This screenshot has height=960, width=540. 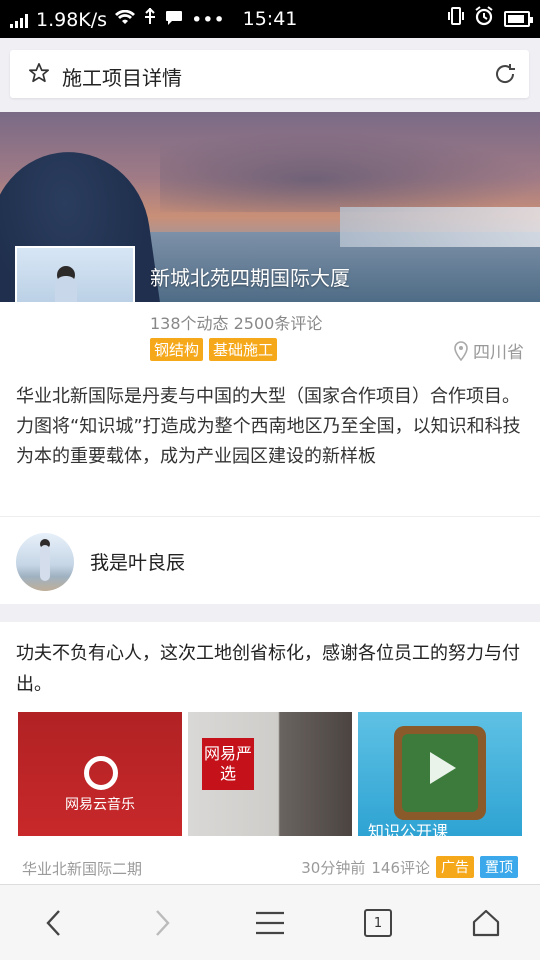 What do you see at coordinates (333, 867) in the screenshot?
I see `post-time: 30分钟前` at bounding box center [333, 867].